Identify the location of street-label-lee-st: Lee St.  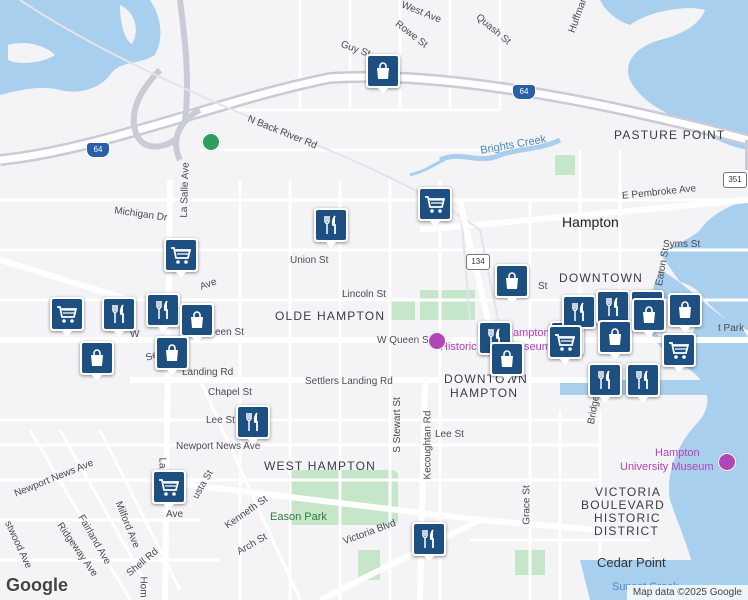
(220, 420).